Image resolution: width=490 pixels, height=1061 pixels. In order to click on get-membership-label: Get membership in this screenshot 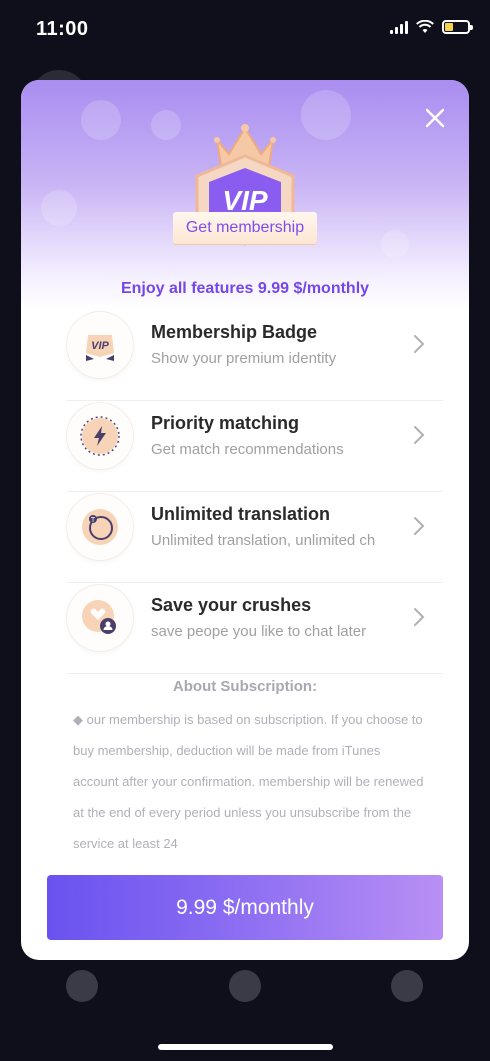, I will do `click(245, 228)`.